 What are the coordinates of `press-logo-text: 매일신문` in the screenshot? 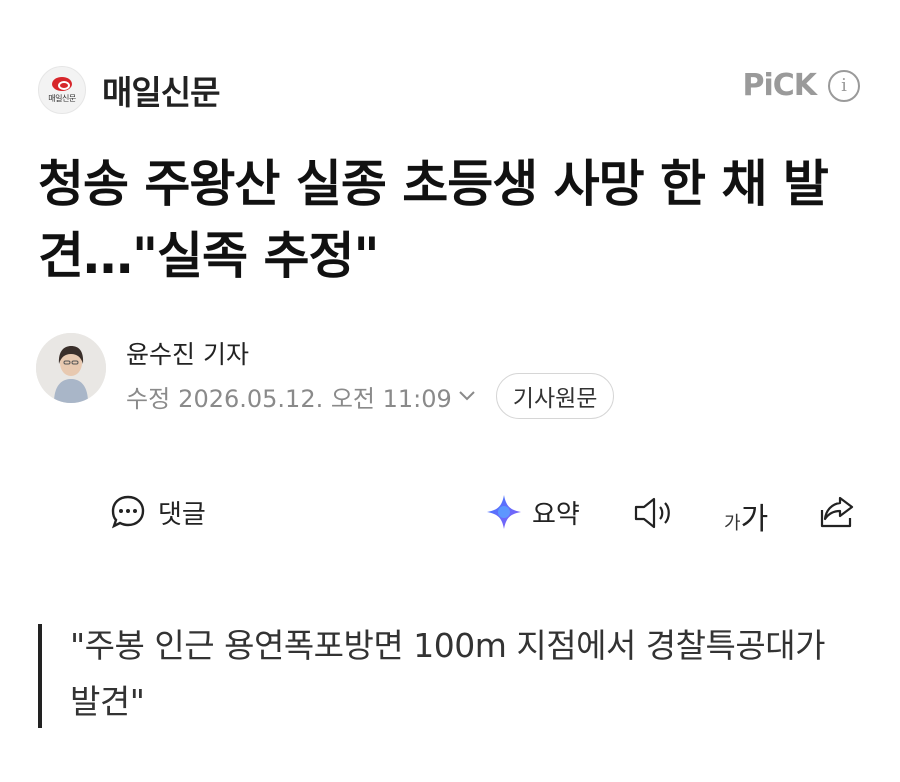 It's located at (62, 98).